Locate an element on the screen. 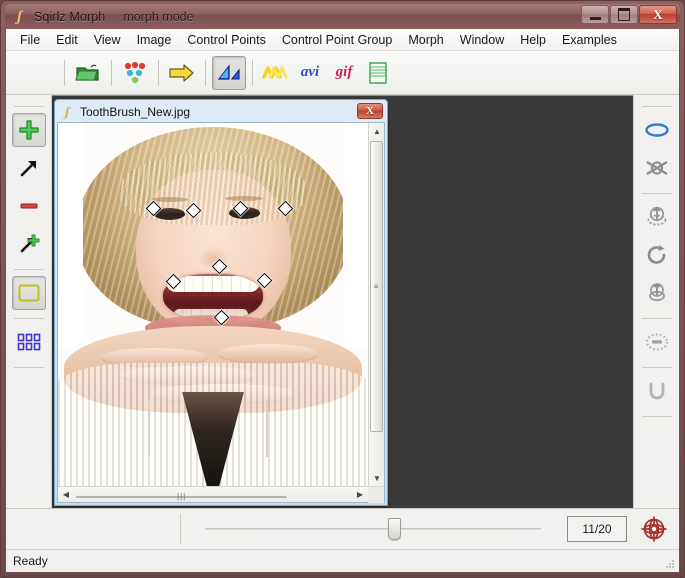 This screenshot has width=685, height=578. frame-counter-field: 11/20 is located at coordinates (597, 529).